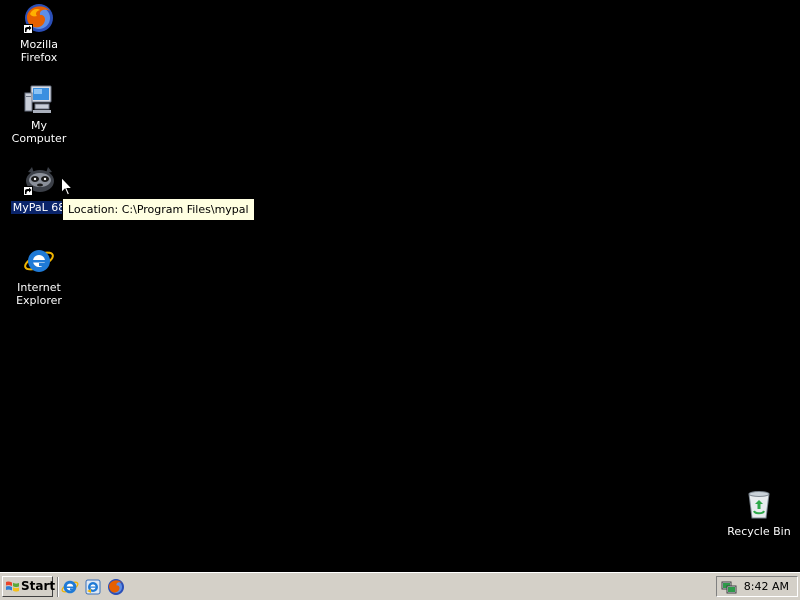 Image resolution: width=800 pixels, height=600 pixels. I want to click on desktop-icon-mozilla-firefox: Mozilla Firefox, so click(39, 33).